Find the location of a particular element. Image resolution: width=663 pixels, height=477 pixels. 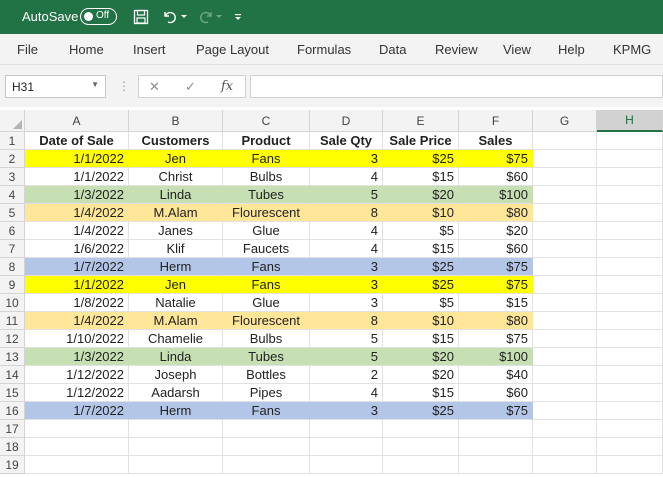

cell-a4: 1/3/2022 is located at coordinates (77, 195).